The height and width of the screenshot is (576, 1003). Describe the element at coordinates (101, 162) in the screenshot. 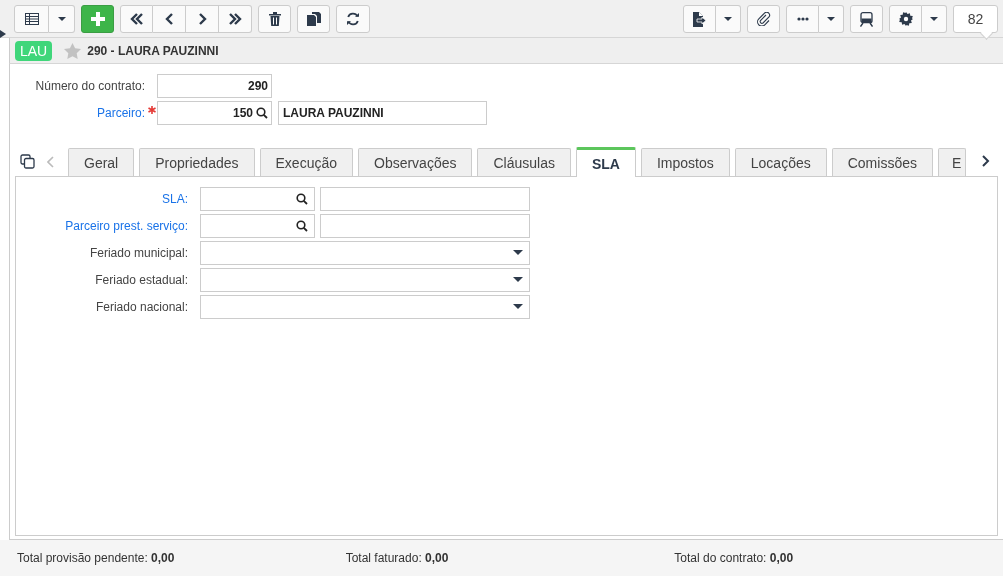

I see `tab: Geral` at that location.